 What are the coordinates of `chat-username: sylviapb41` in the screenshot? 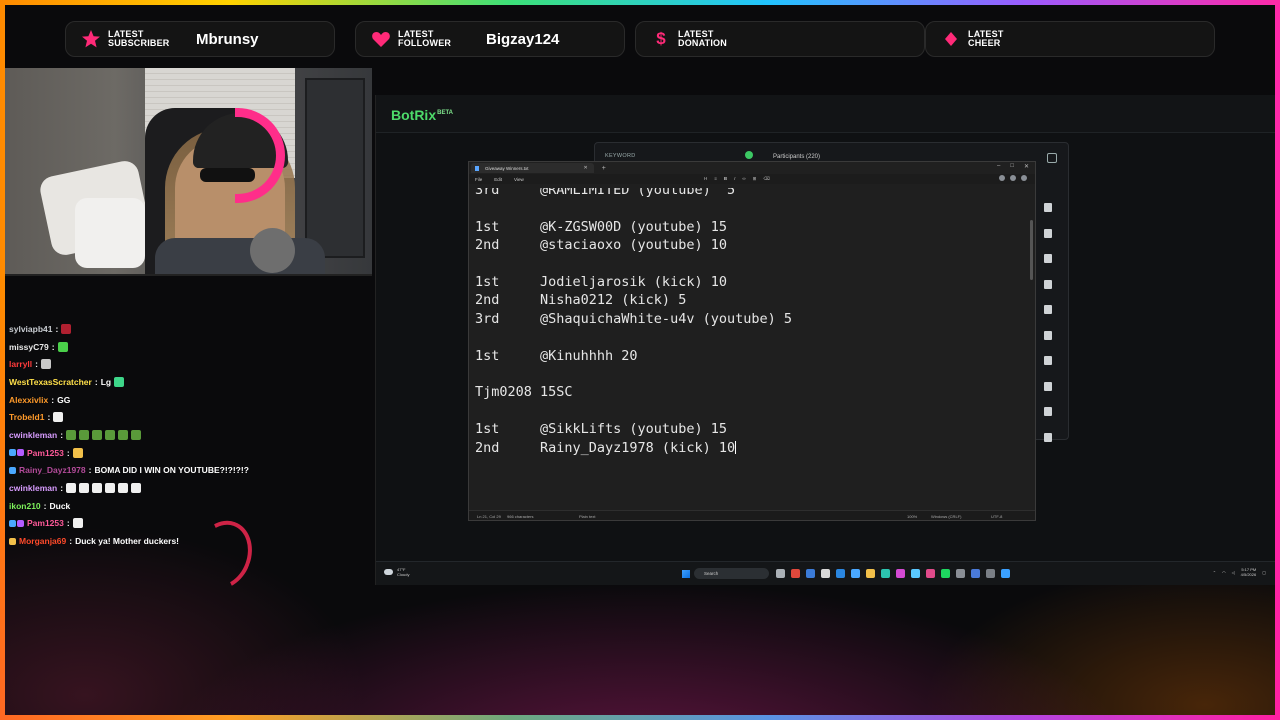 It's located at (30, 329).